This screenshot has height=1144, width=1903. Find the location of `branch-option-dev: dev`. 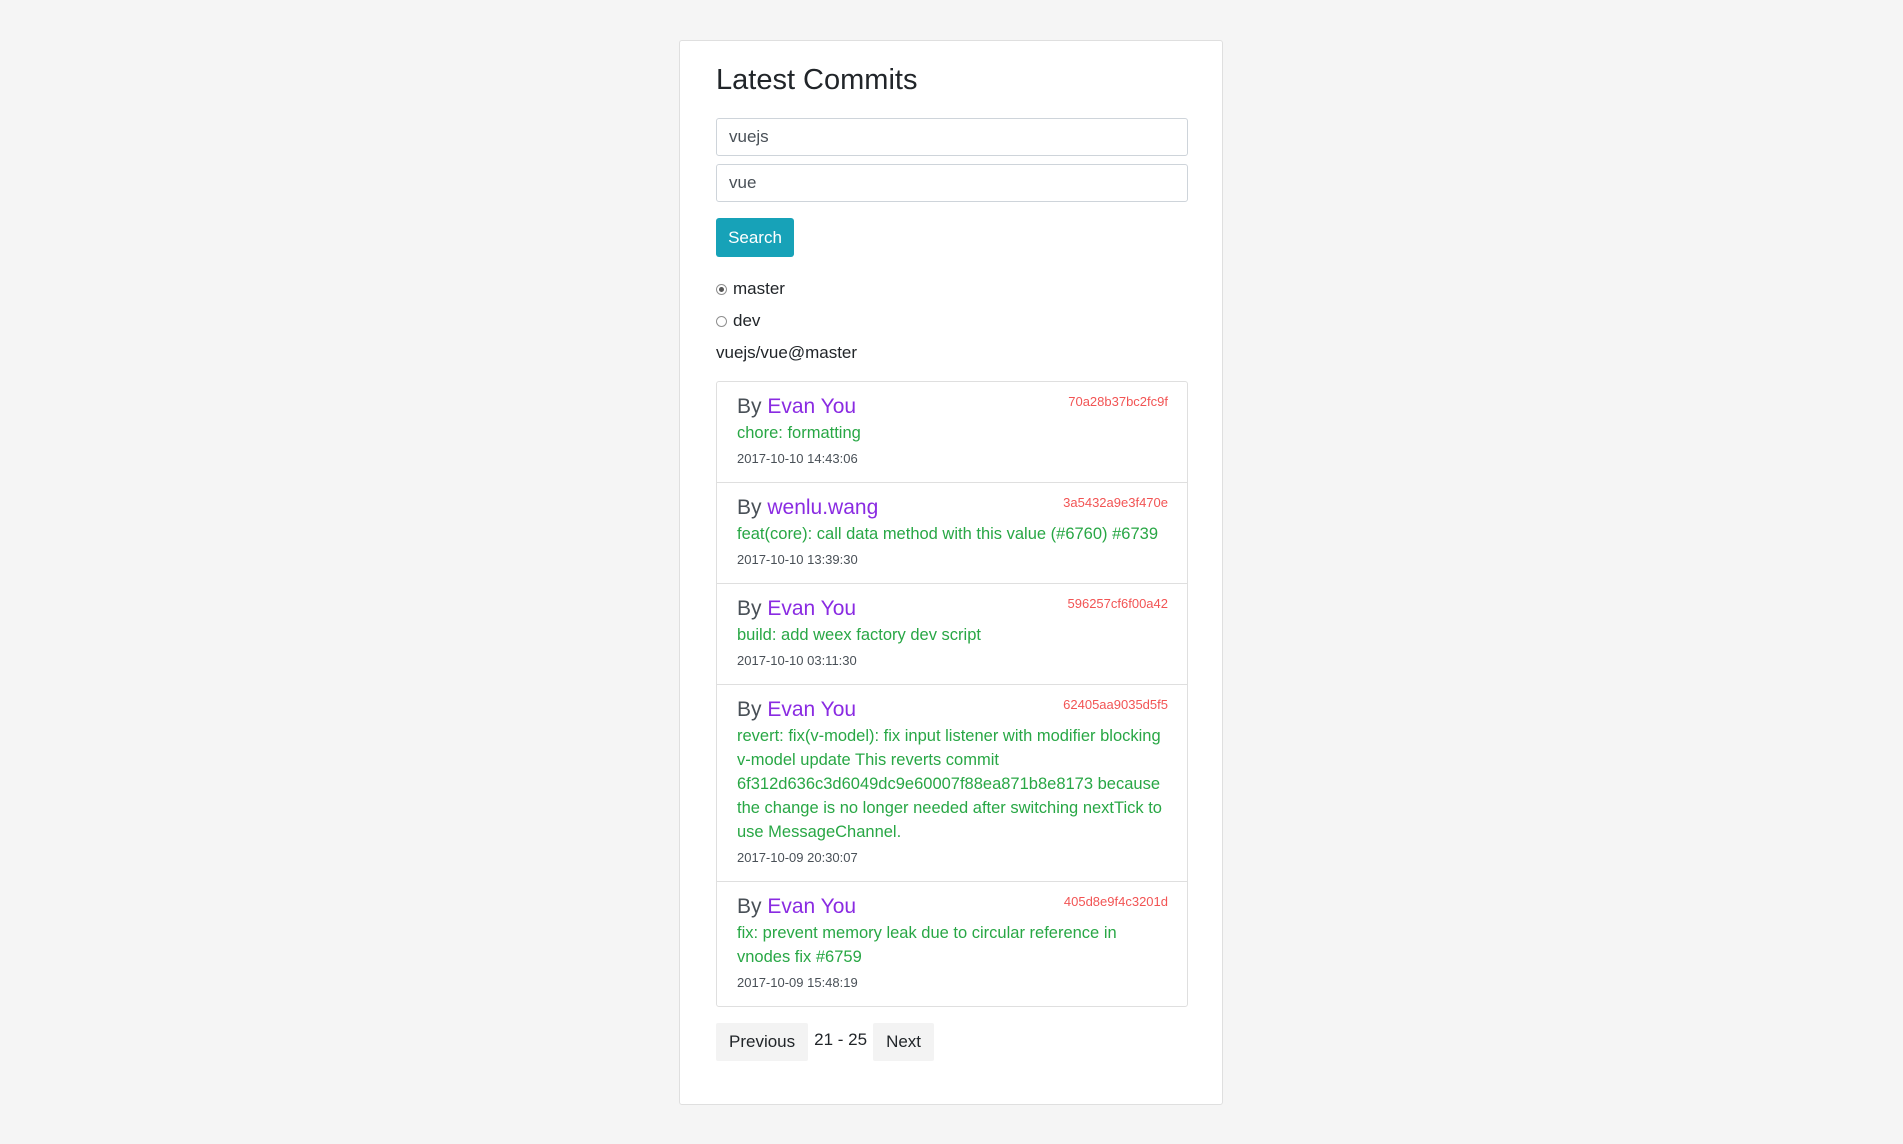

branch-option-dev: dev is located at coordinates (951, 321).